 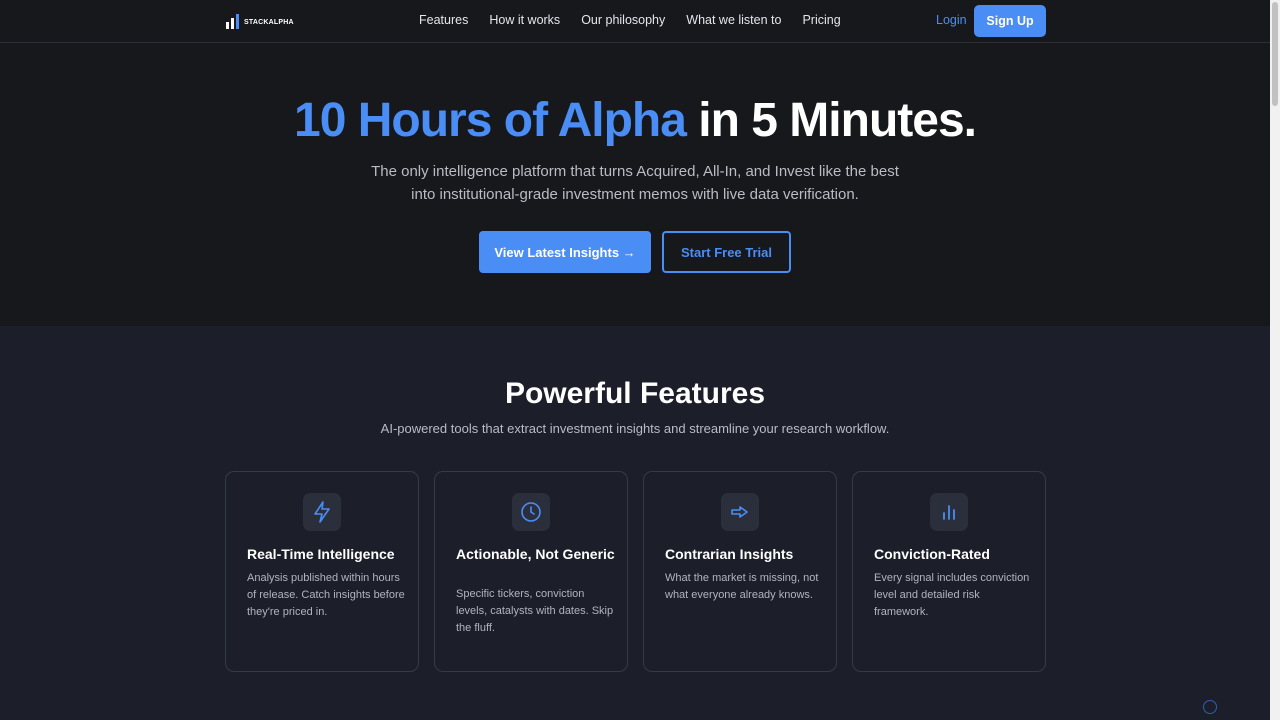 I want to click on login-link: Login, so click(x=951, y=20).